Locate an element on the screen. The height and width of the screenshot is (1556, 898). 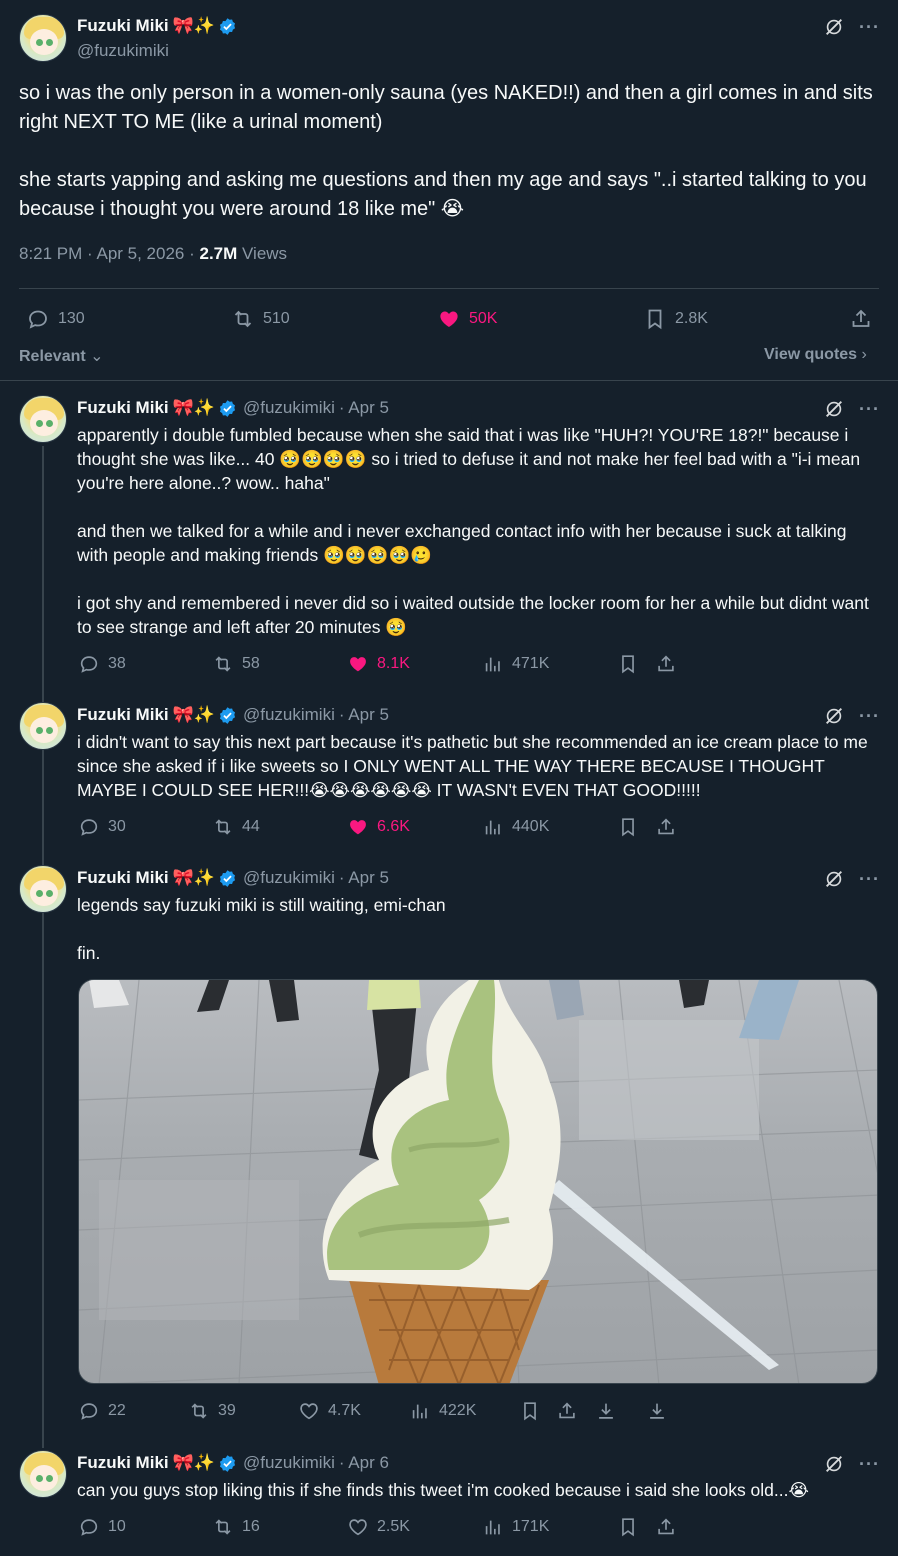
repost-button: 16 is located at coordinates (236, 1527).